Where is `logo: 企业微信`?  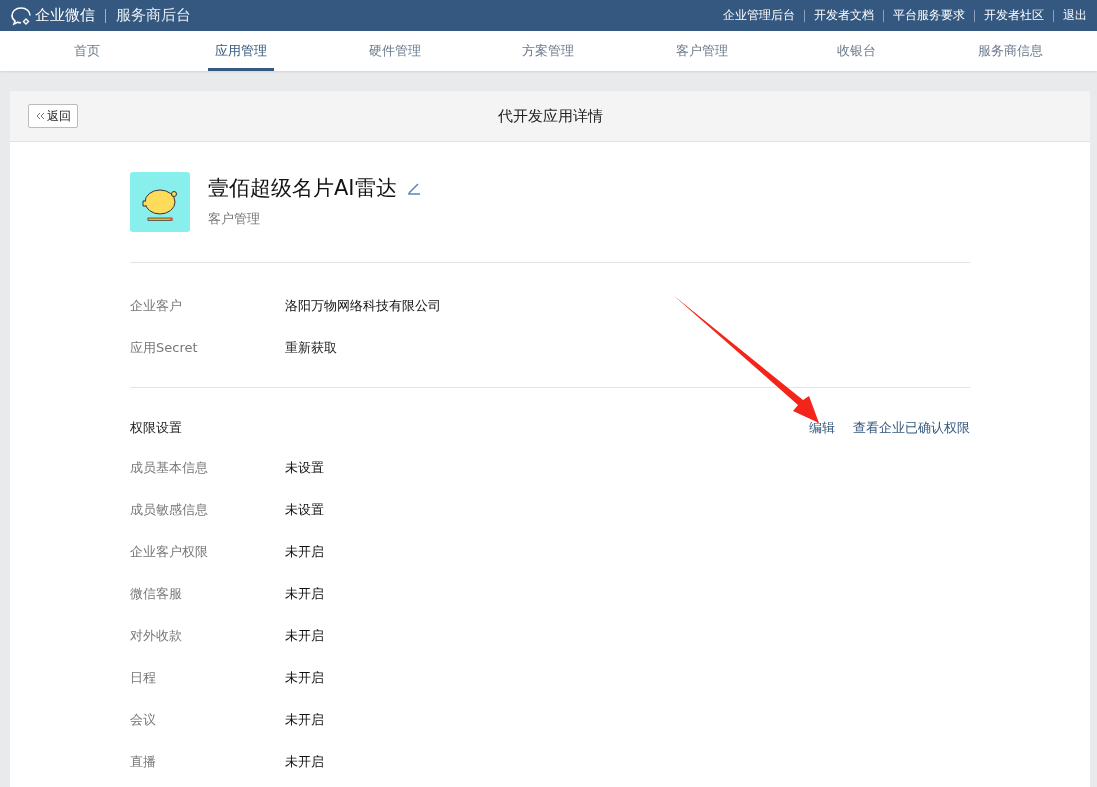 logo: 企业微信 is located at coordinates (52, 15).